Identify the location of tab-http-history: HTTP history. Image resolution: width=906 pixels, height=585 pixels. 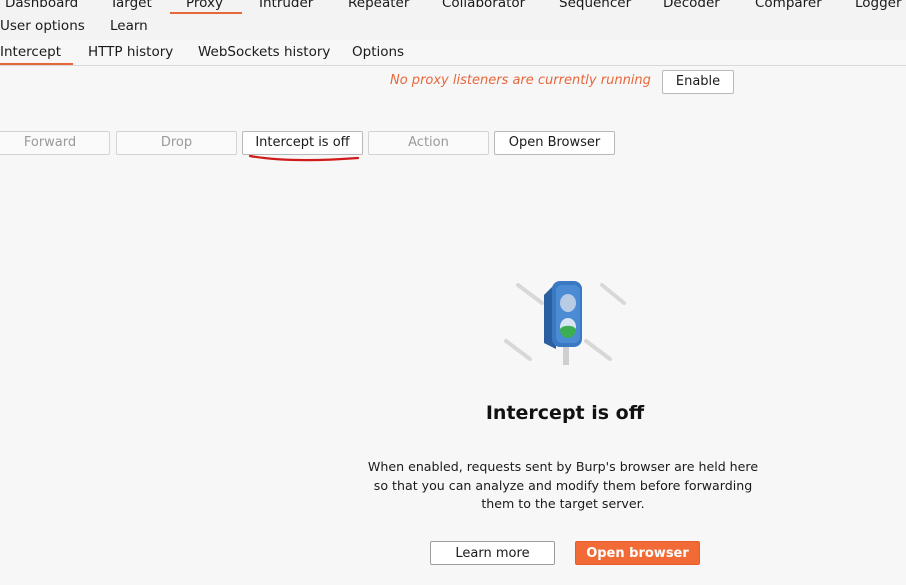
(130, 52).